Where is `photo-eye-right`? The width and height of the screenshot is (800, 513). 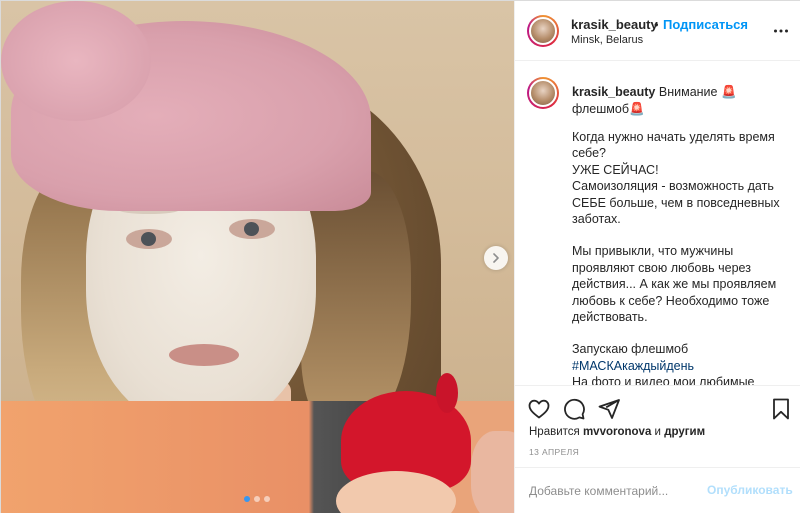
photo-eye-right is located at coordinates (252, 229).